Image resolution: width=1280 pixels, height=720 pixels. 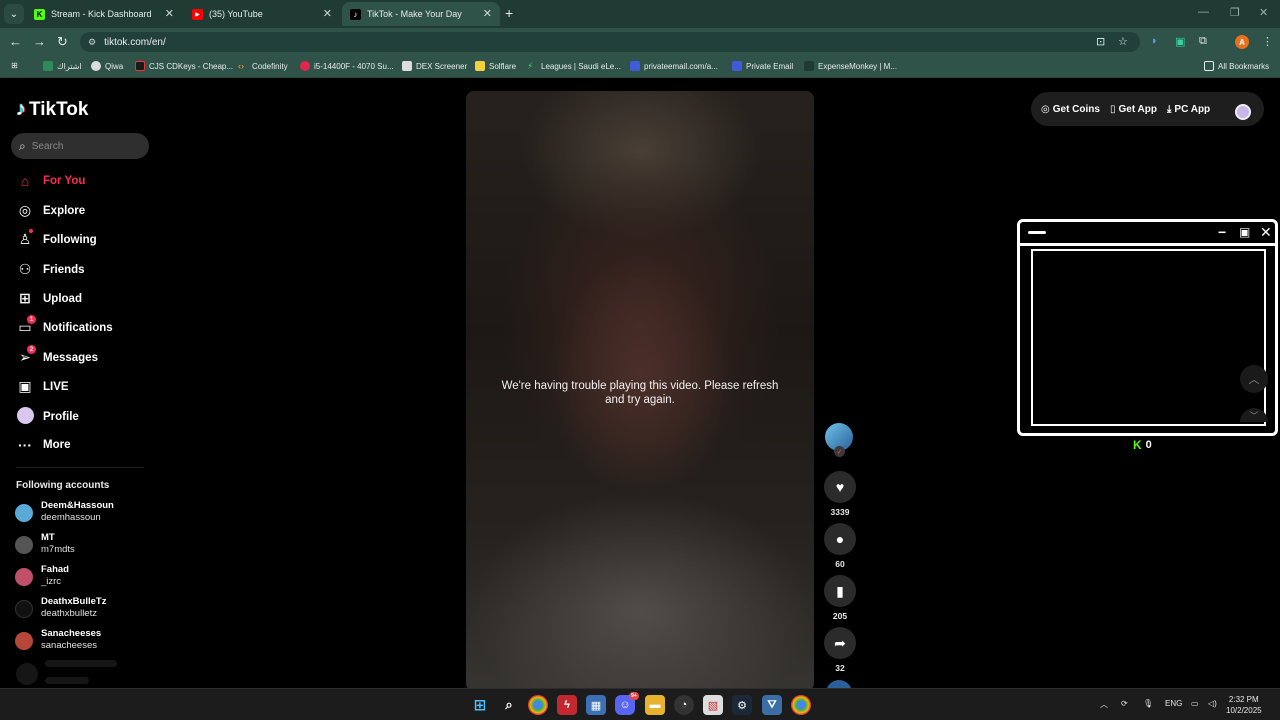 What do you see at coordinates (480, 705) in the screenshot?
I see `start-windows-icon: ⊞` at bounding box center [480, 705].